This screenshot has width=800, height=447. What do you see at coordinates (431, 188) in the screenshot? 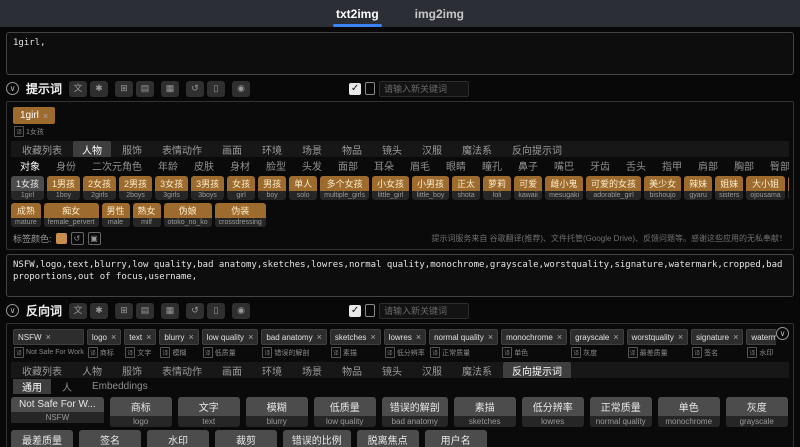
I see `tag-button: 小男孩 little_boy` at bounding box center [431, 188].